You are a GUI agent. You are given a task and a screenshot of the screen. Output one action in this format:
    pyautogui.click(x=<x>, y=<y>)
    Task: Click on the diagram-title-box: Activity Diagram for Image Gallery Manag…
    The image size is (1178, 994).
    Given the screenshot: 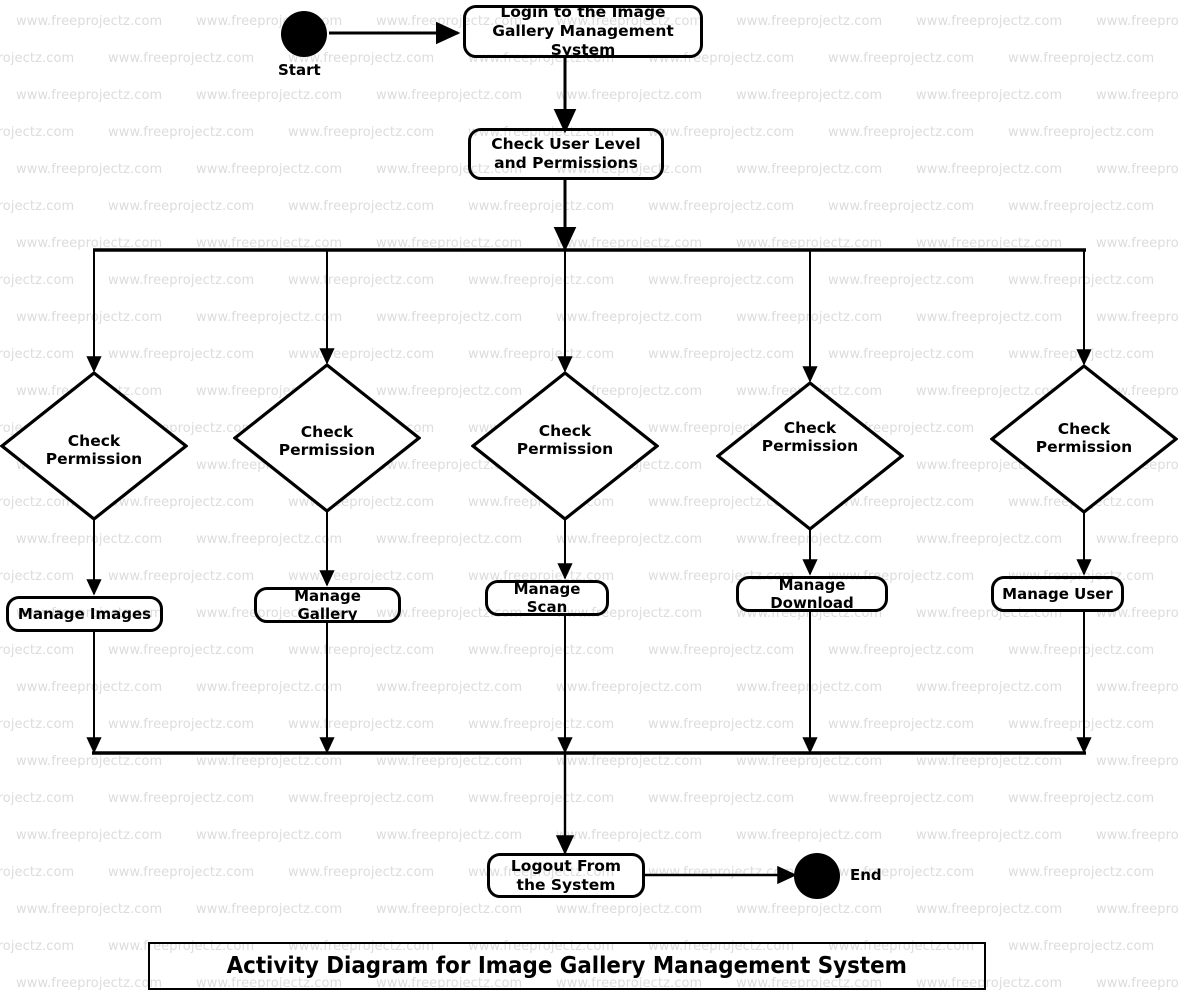 What is the action you would take?
    pyautogui.click(x=567, y=966)
    